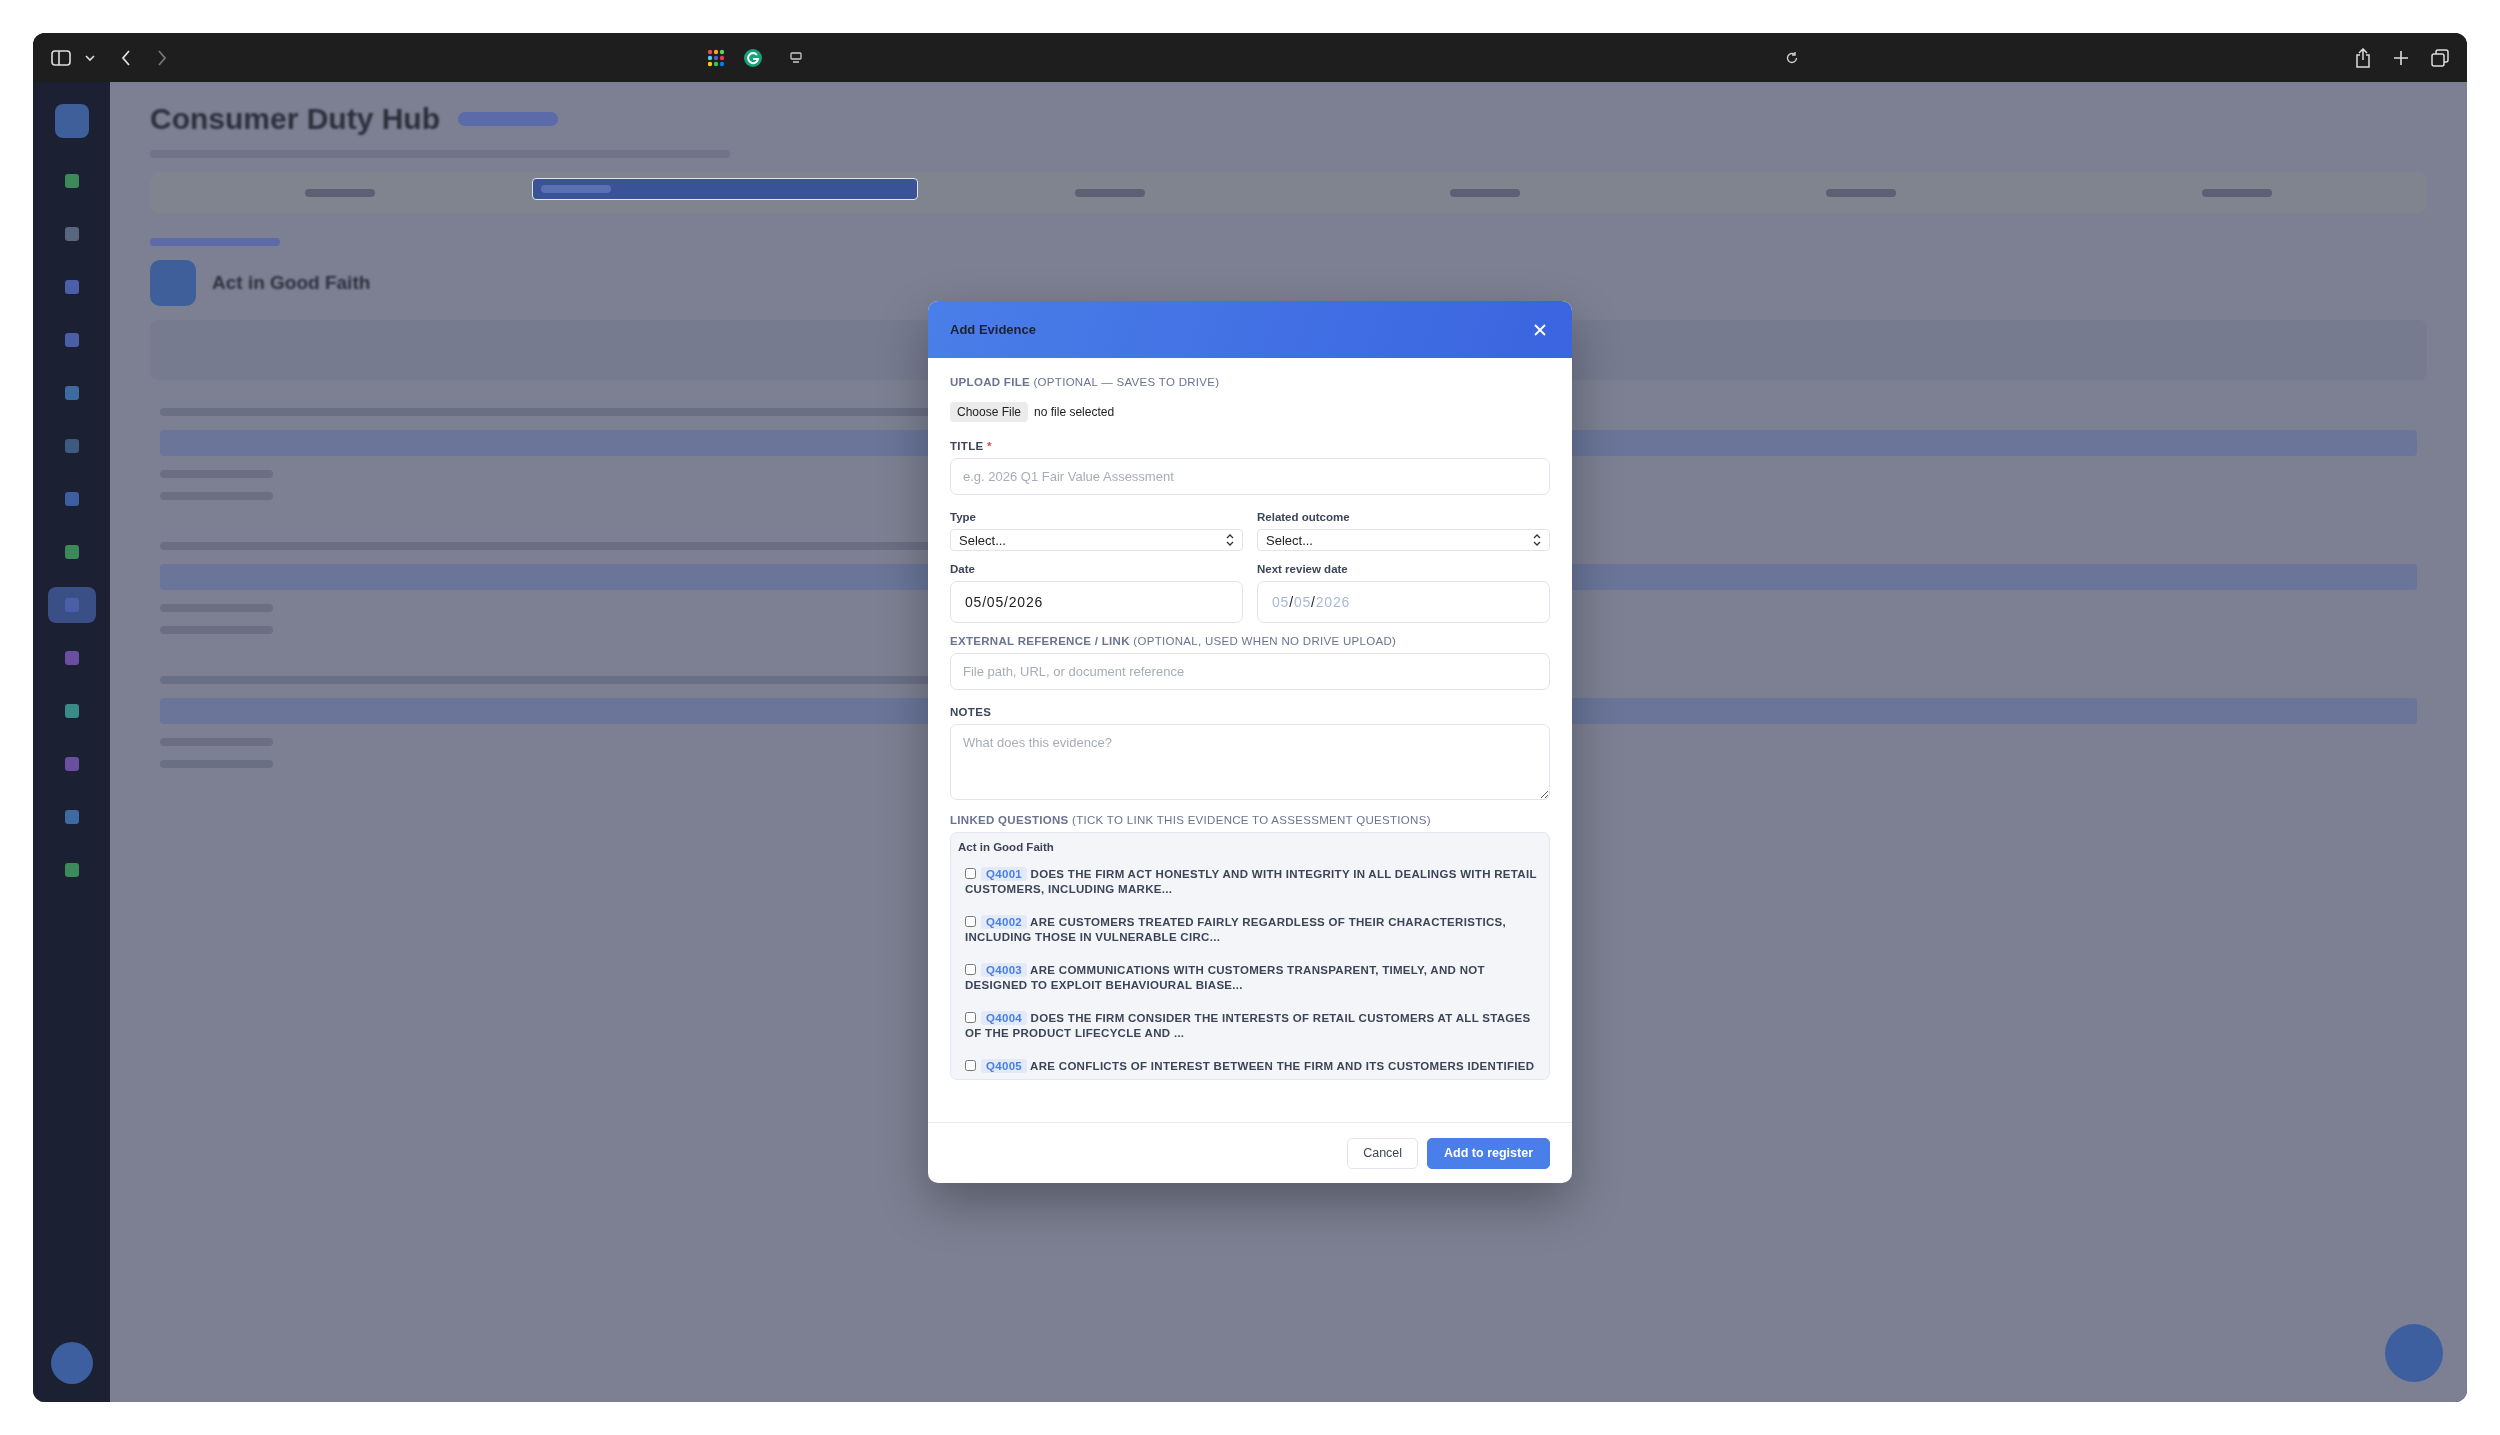 Image resolution: width=2500 pixels, height=1435 pixels. I want to click on field-label: Type, so click(963, 517).